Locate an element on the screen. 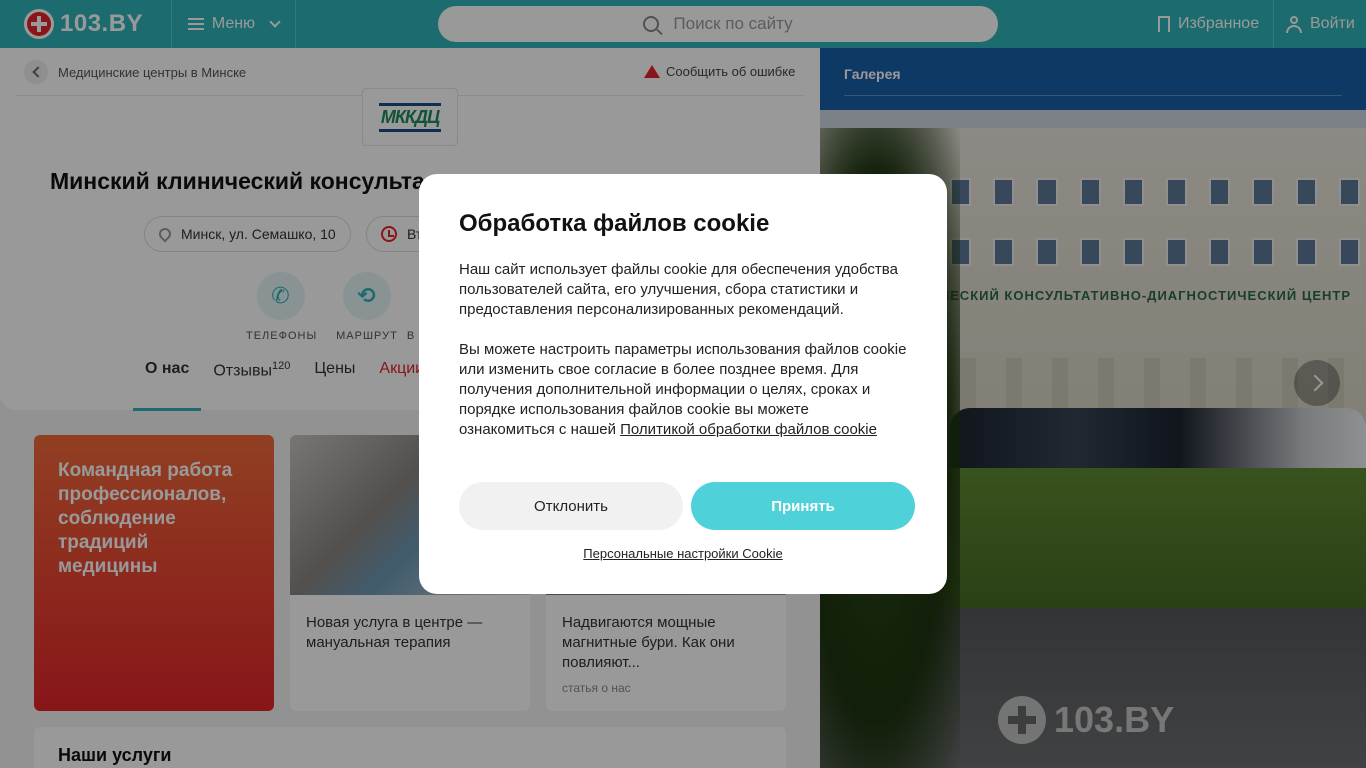 Image resolution: width=1366 pixels, height=768 pixels. cookie-buttons: Отклонить Принять is located at coordinates (687, 506).